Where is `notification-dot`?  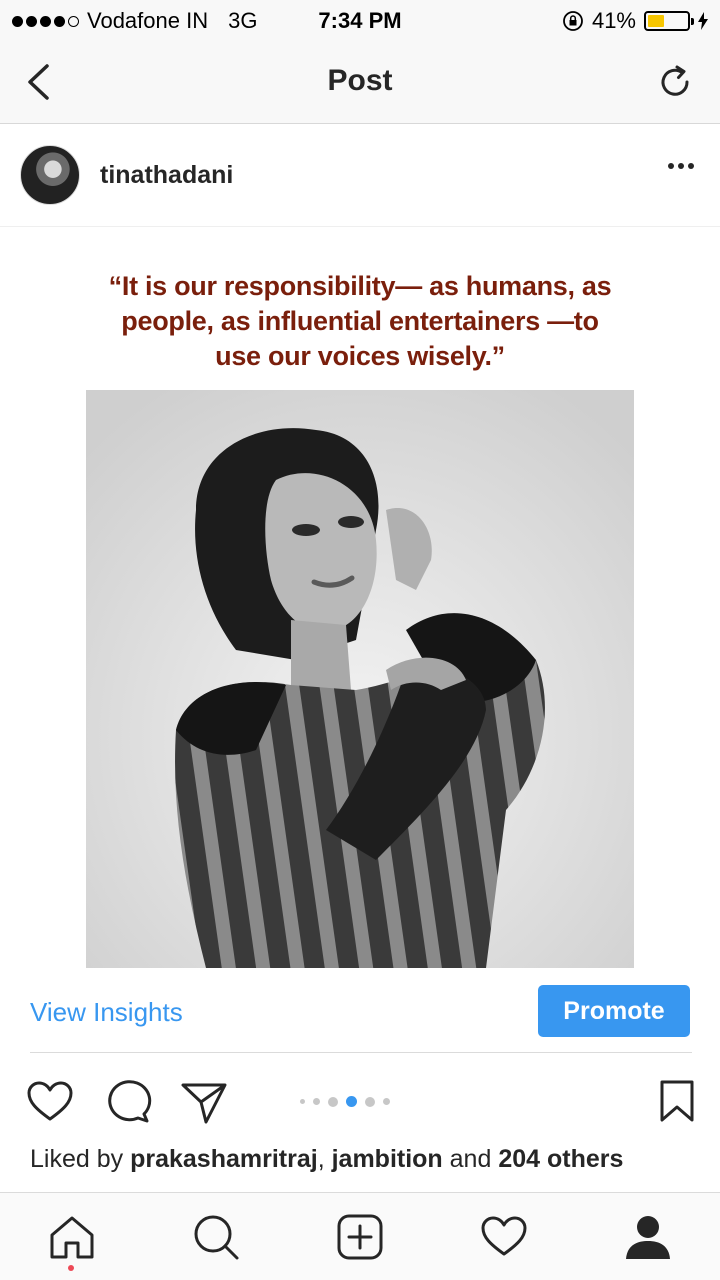
notification-dot is located at coordinates (71, 1268).